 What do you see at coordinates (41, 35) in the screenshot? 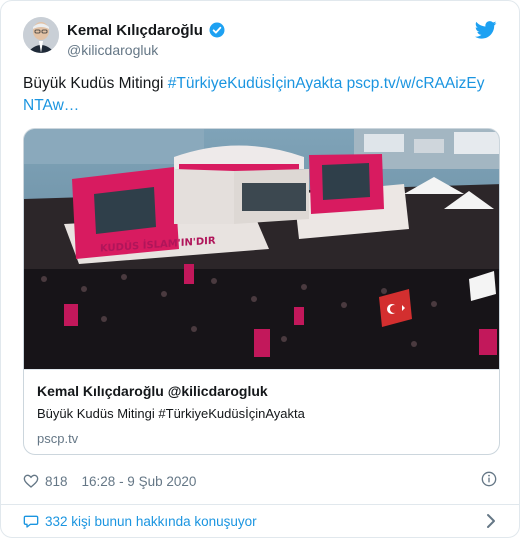
I see `author-avatar` at bounding box center [41, 35].